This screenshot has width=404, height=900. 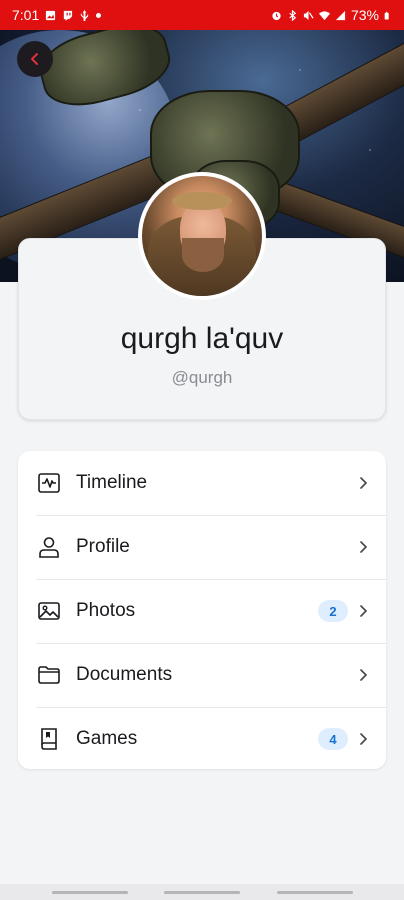 What do you see at coordinates (202, 338) in the screenshot?
I see `profile-display-name: qurgh la'quv` at bounding box center [202, 338].